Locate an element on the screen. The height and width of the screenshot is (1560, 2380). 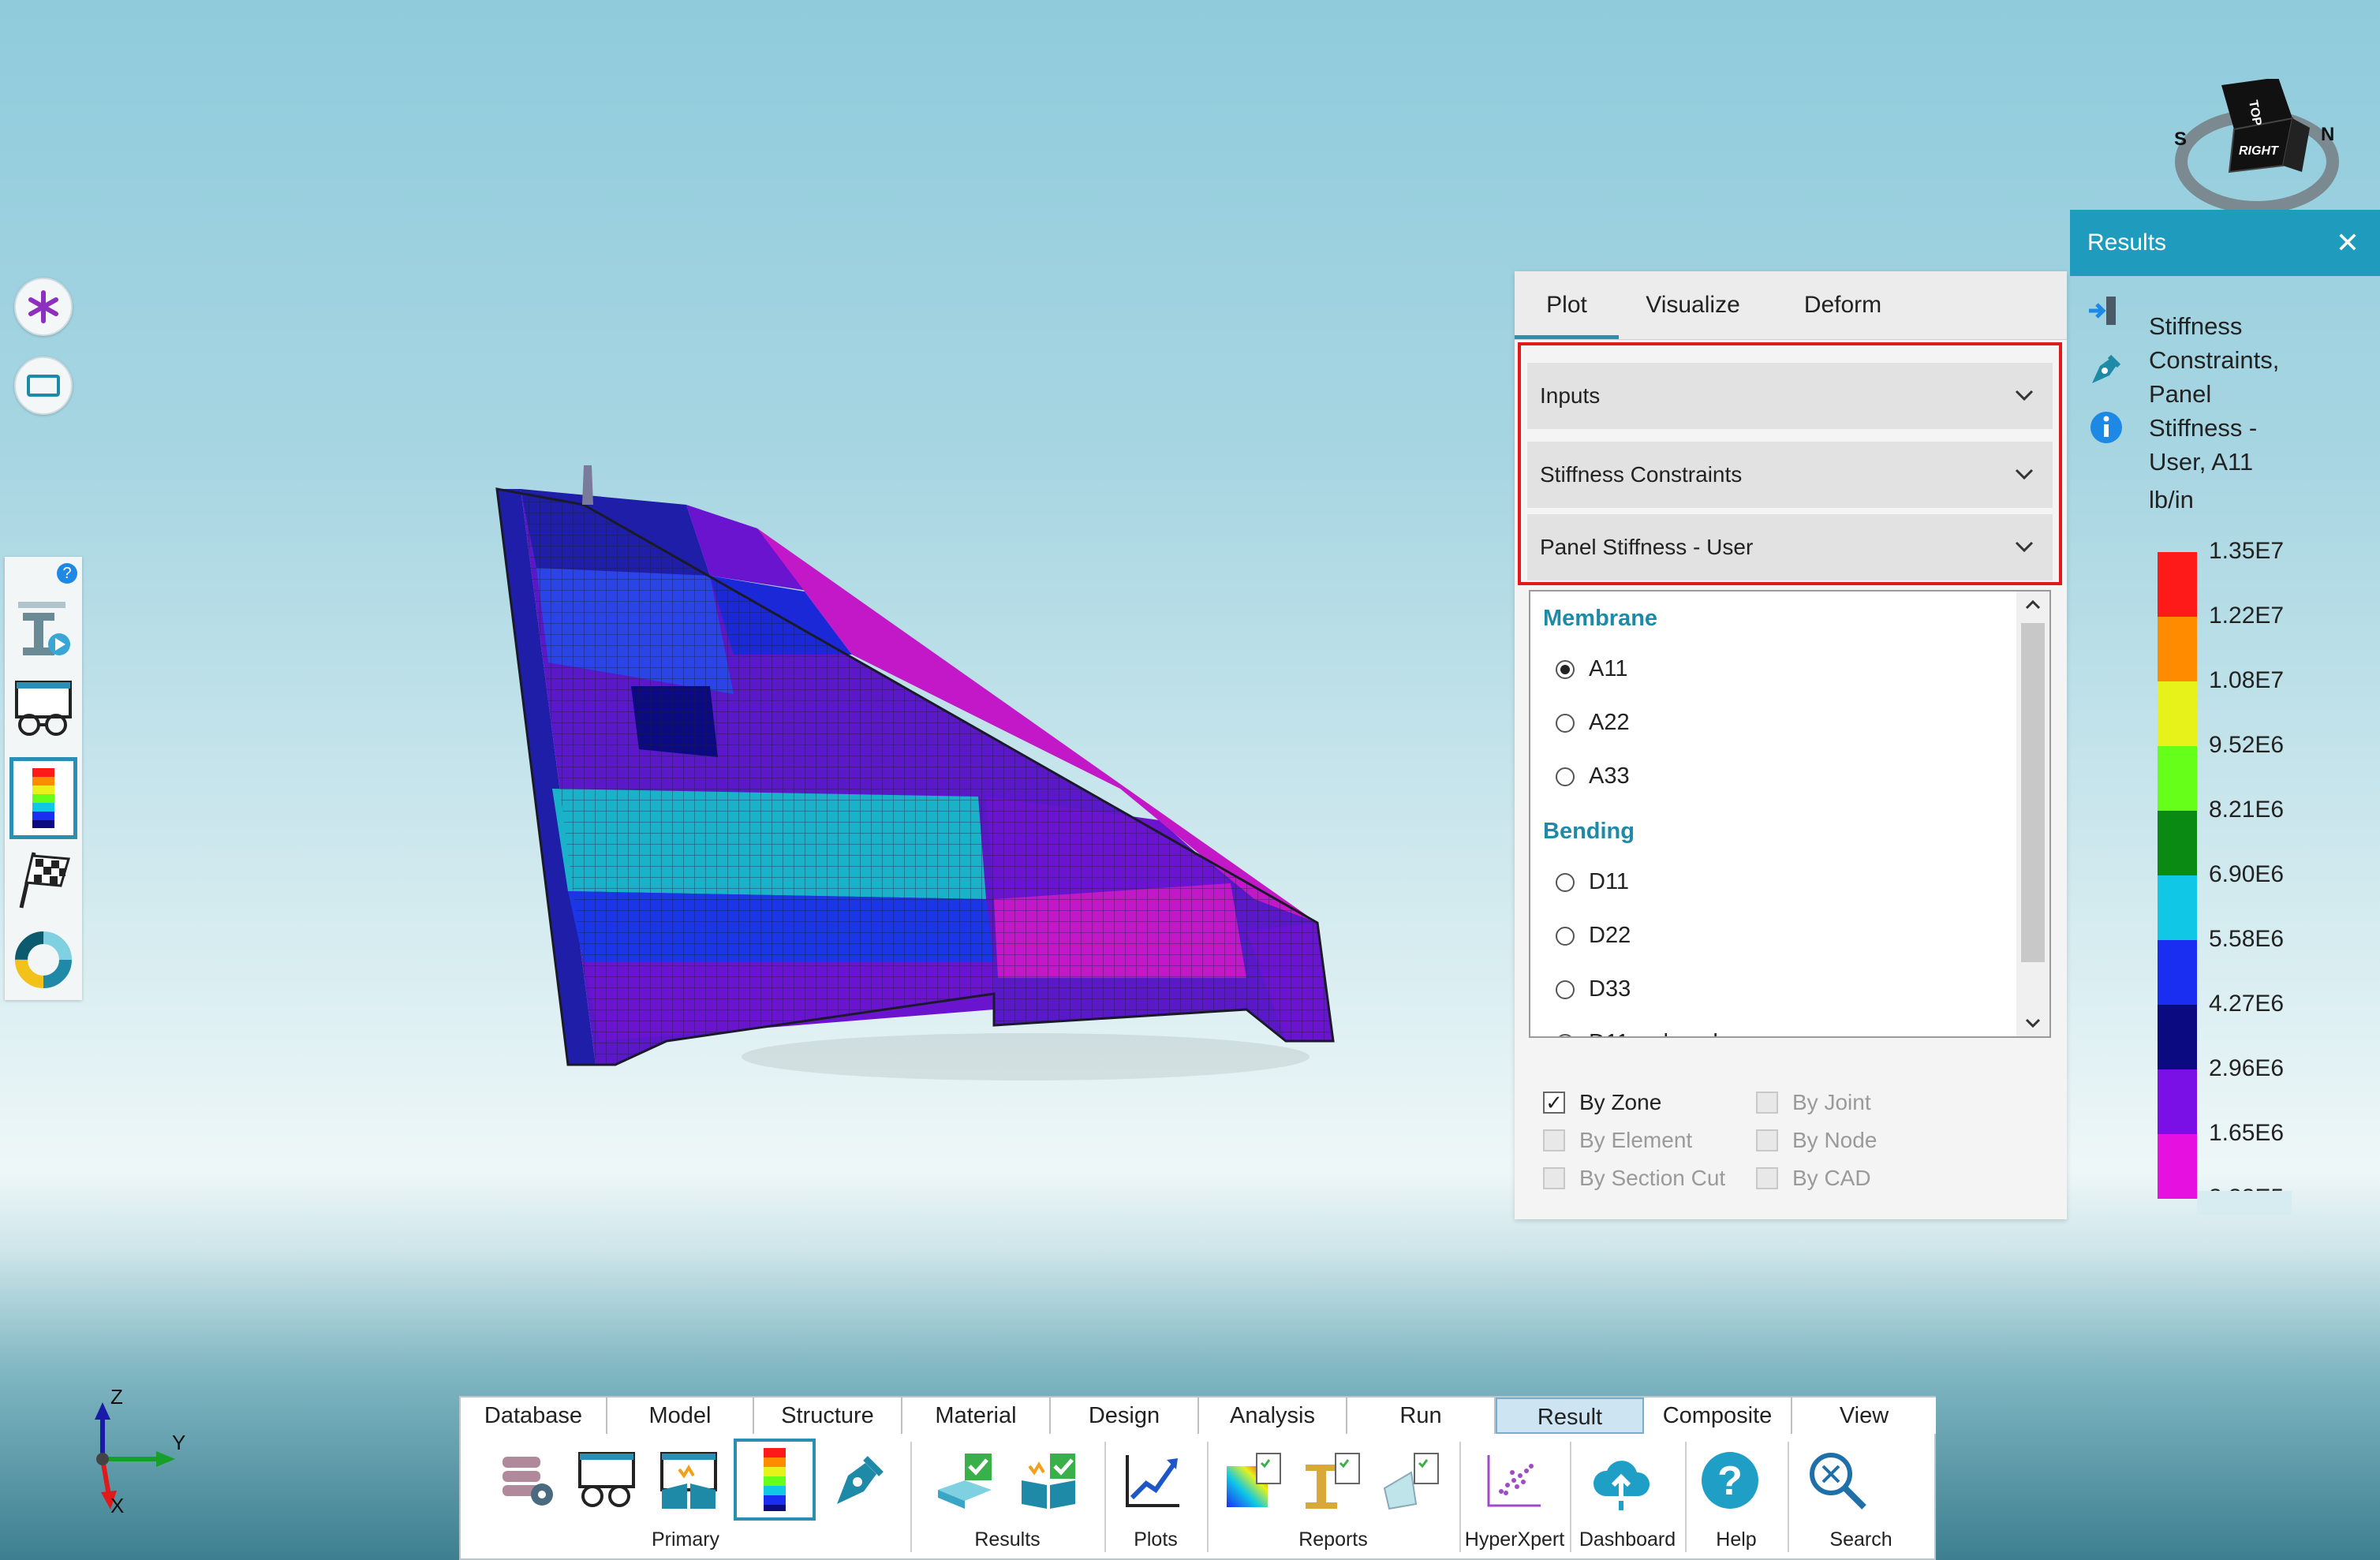
help-button: ? is located at coordinates (1729, 1480).